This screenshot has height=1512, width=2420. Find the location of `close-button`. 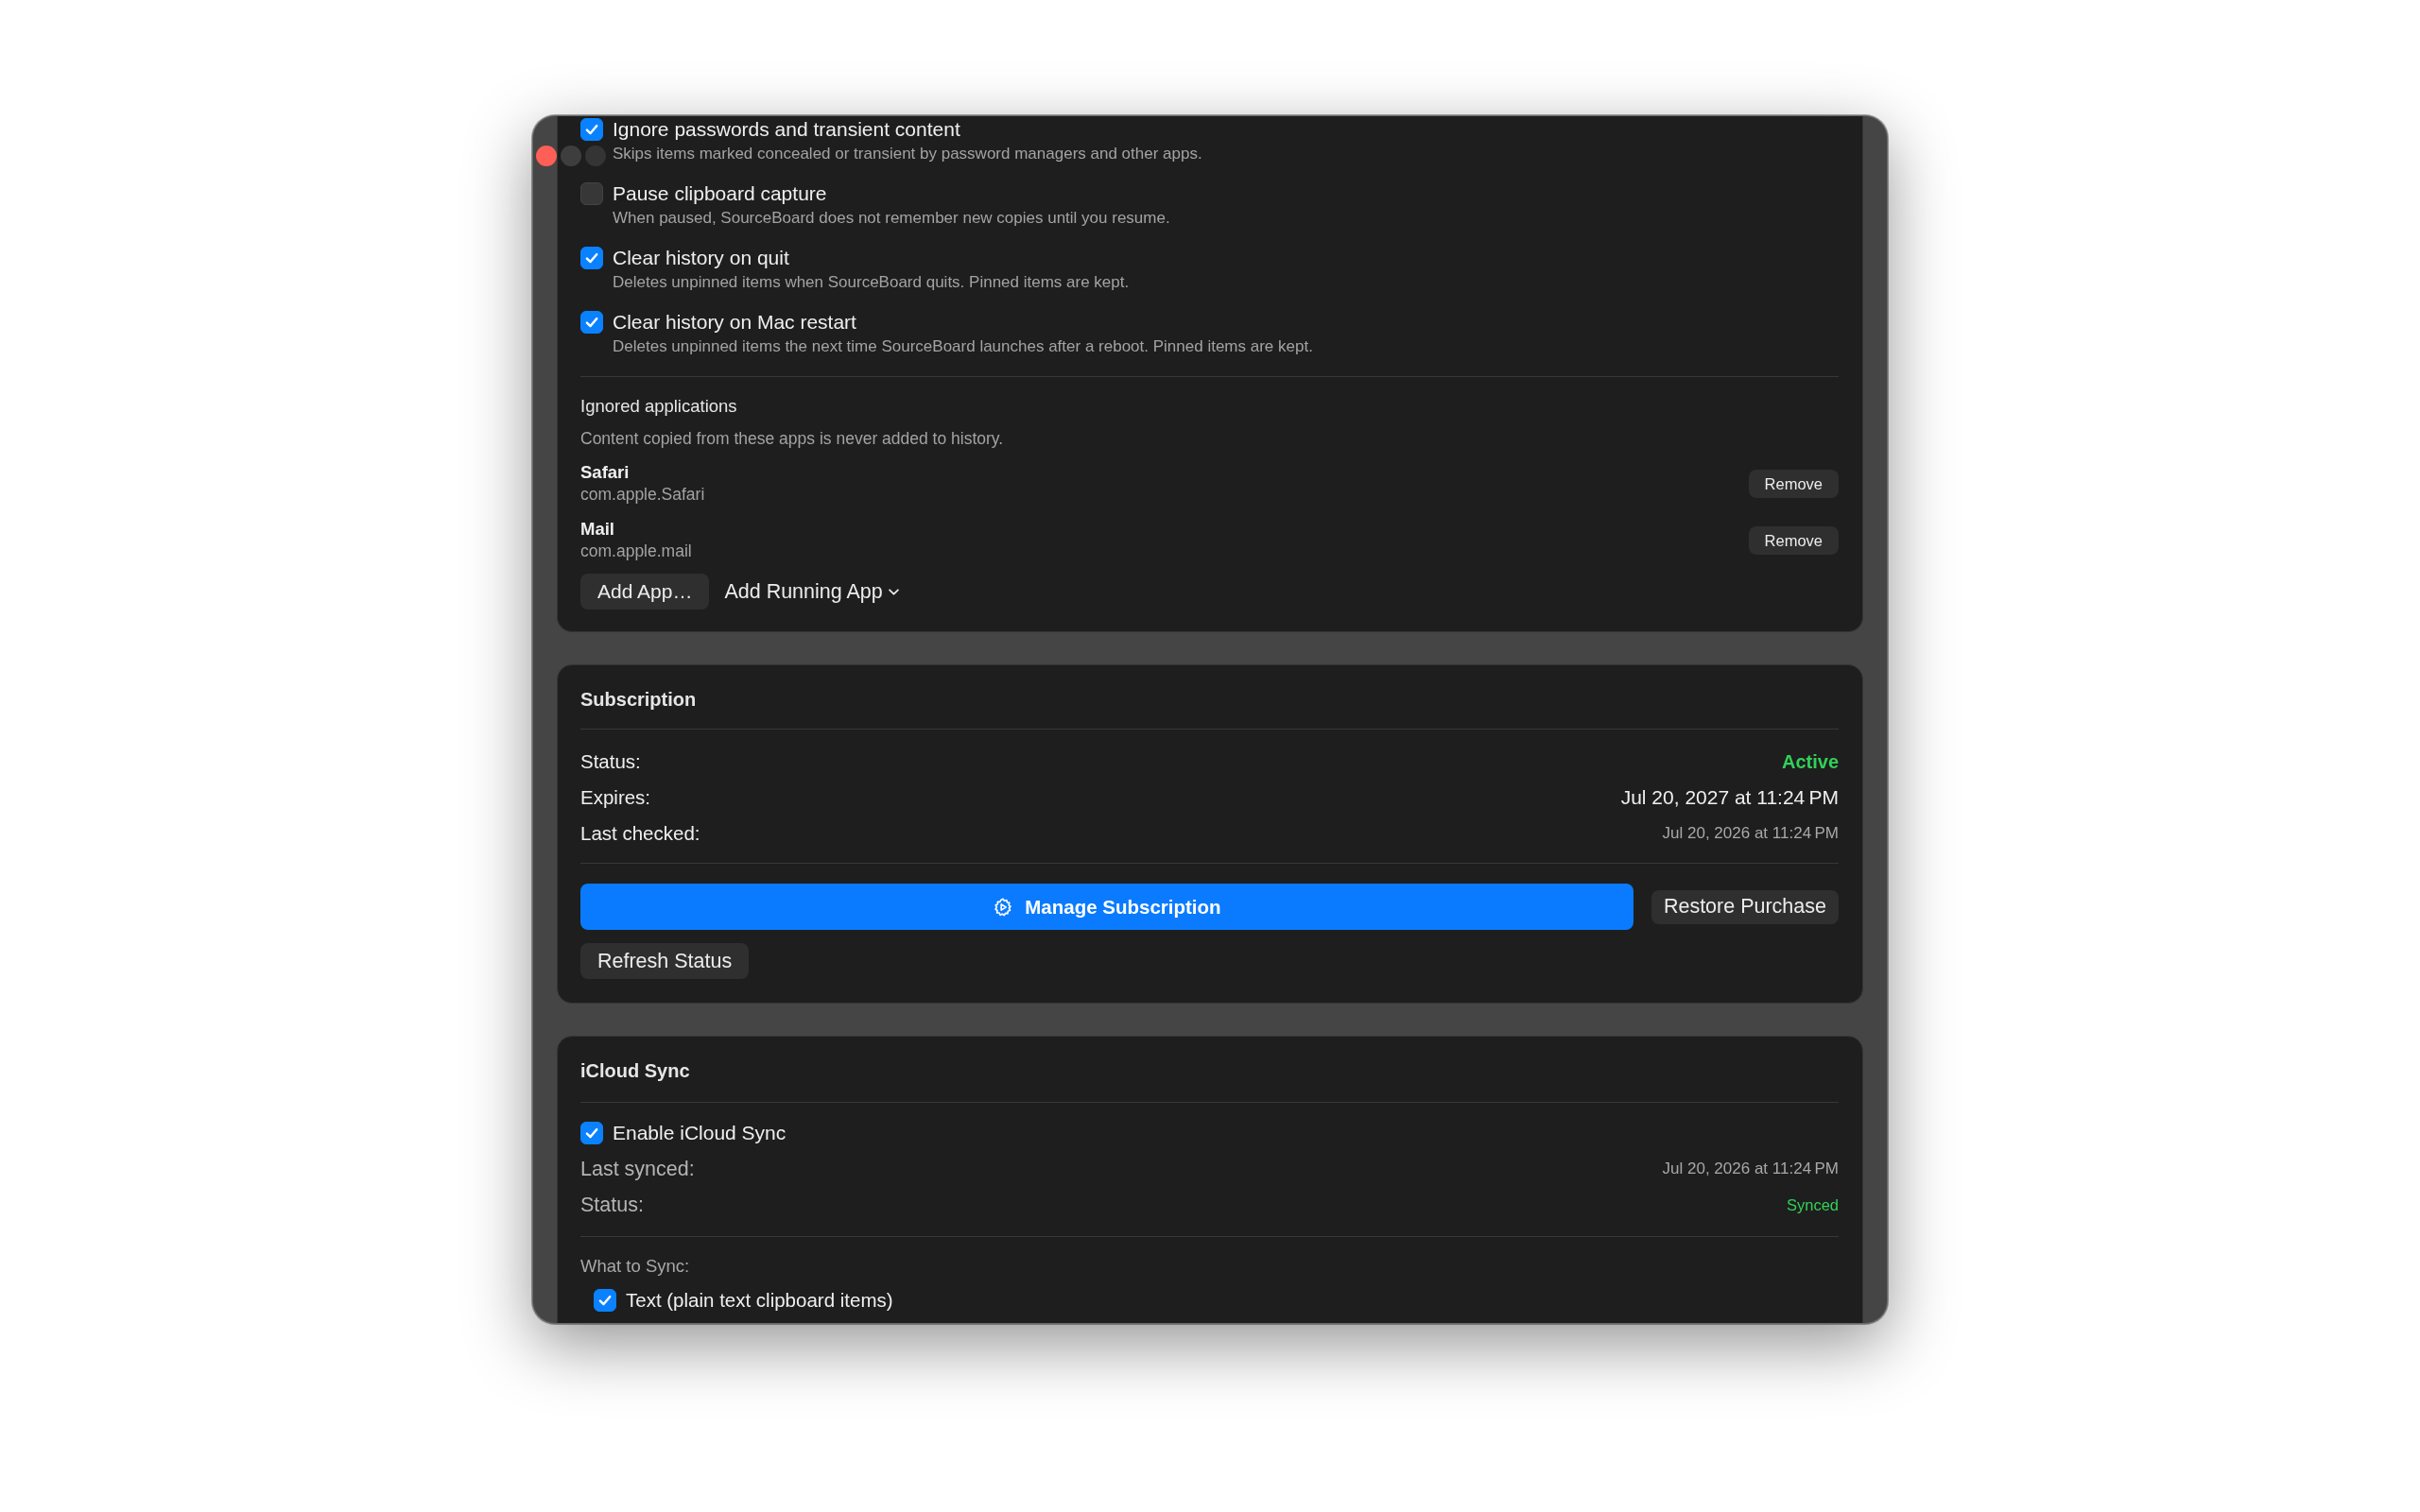

close-button is located at coordinates (546, 156).